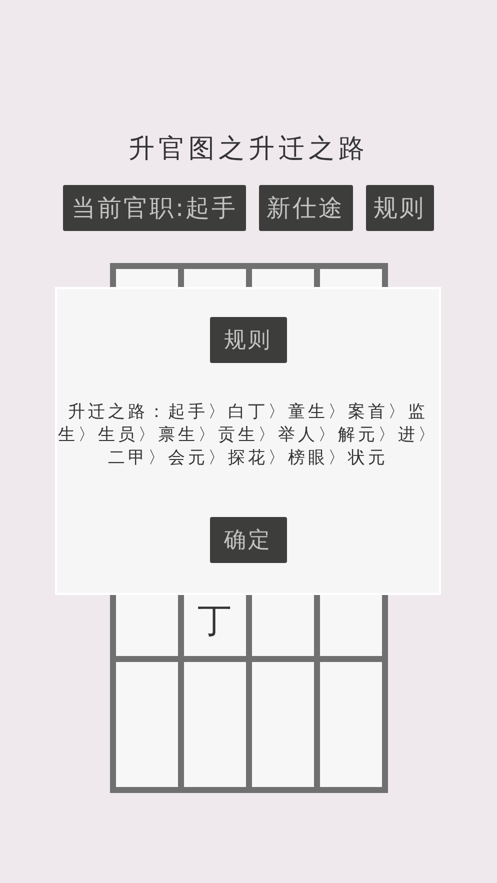 The width and height of the screenshot is (497, 883). Describe the element at coordinates (154, 208) in the screenshot. I see `menu-button: 当前官职:起手` at that location.